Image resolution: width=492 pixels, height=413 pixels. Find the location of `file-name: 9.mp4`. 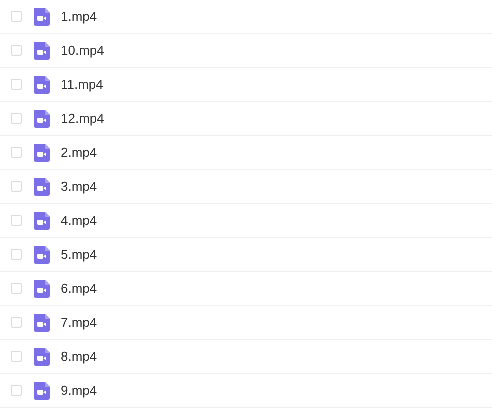

file-name: 9.mp4 is located at coordinates (79, 390).